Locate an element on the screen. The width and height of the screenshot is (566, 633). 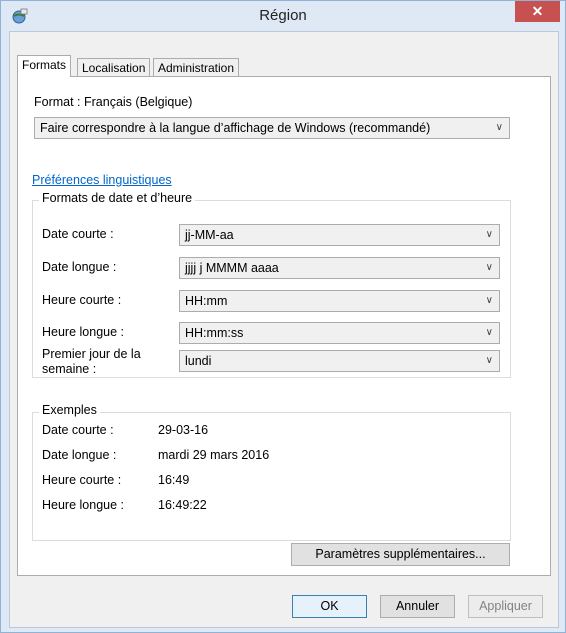
short-date-select: jj-MM-aa ∨ is located at coordinates (339, 235).